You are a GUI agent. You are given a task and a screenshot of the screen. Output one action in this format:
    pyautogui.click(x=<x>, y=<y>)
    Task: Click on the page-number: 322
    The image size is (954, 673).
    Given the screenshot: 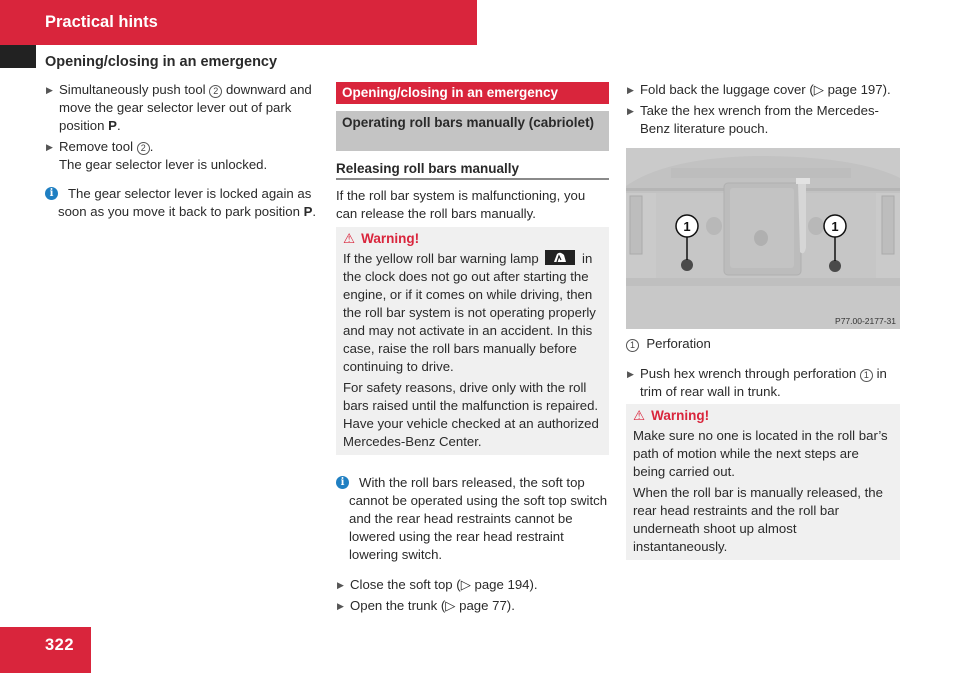 What is the action you would take?
    pyautogui.click(x=60, y=645)
    